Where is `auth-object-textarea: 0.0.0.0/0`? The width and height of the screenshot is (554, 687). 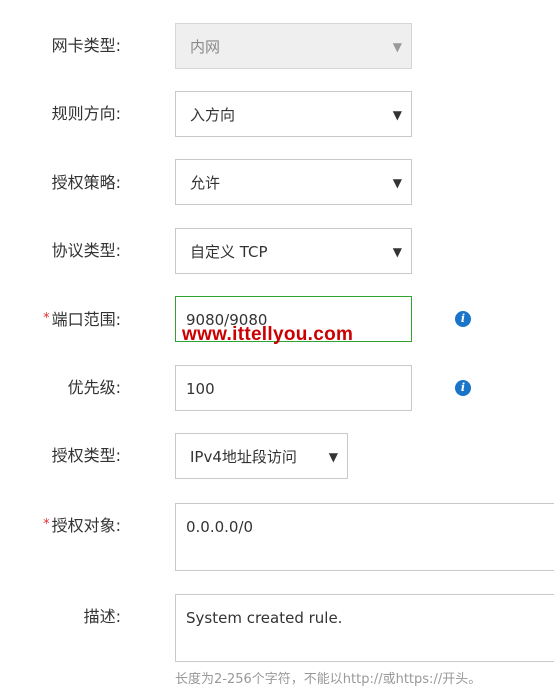
auth-object-textarea: 0.0.0.0/0 is located at coordinates (364, 537).